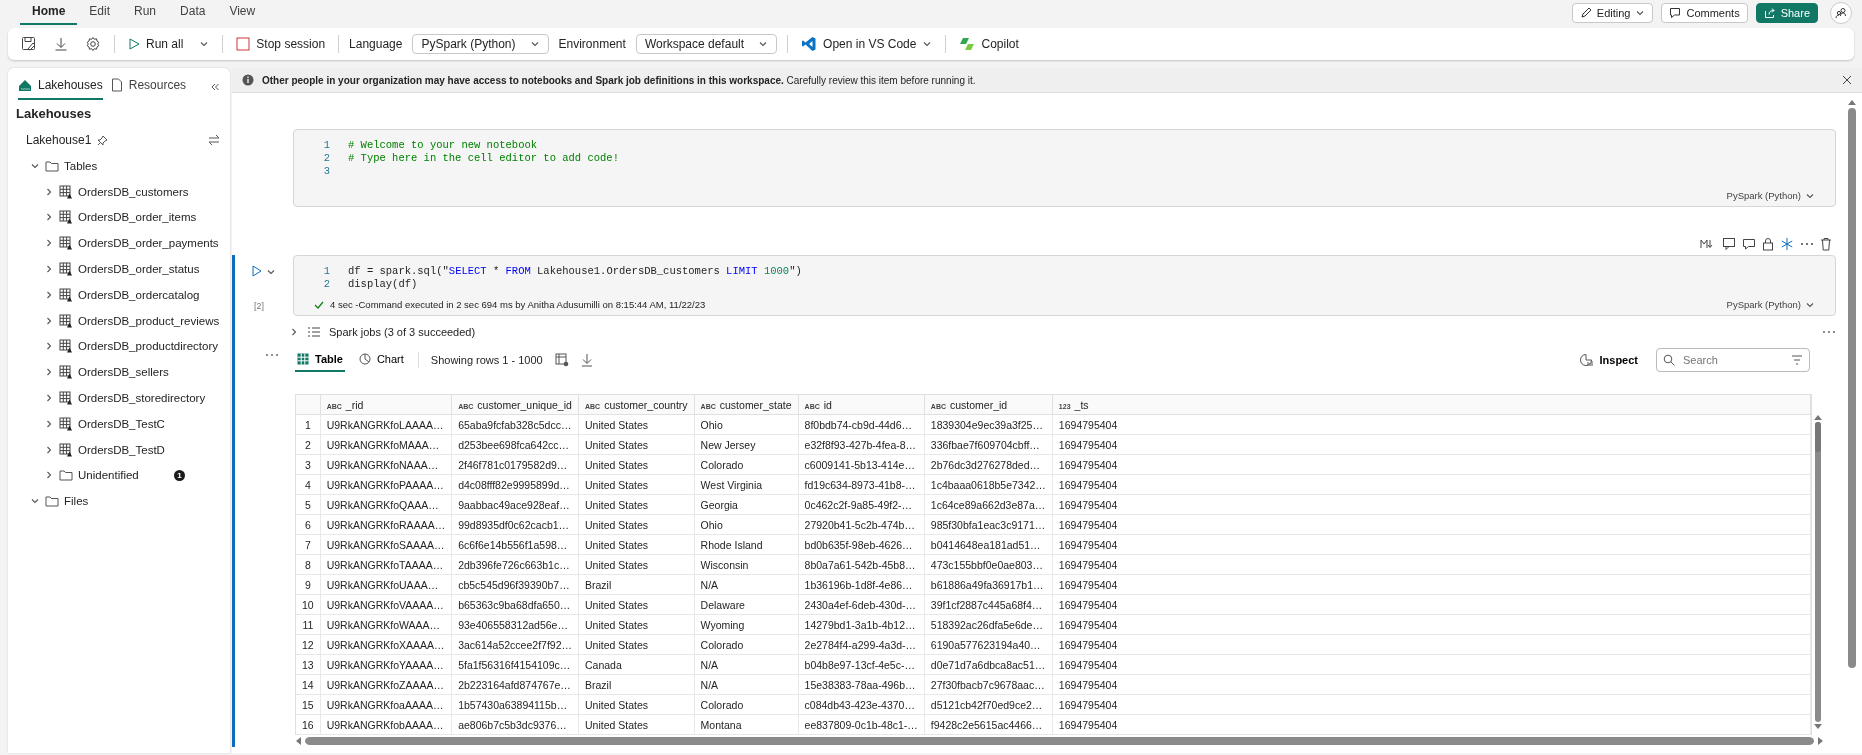 The height and width of the screenshot is (755, 1862). Describe the element at coordinates (1612, 13) in the screenshot. I see `editing-button: Editing` at that location.